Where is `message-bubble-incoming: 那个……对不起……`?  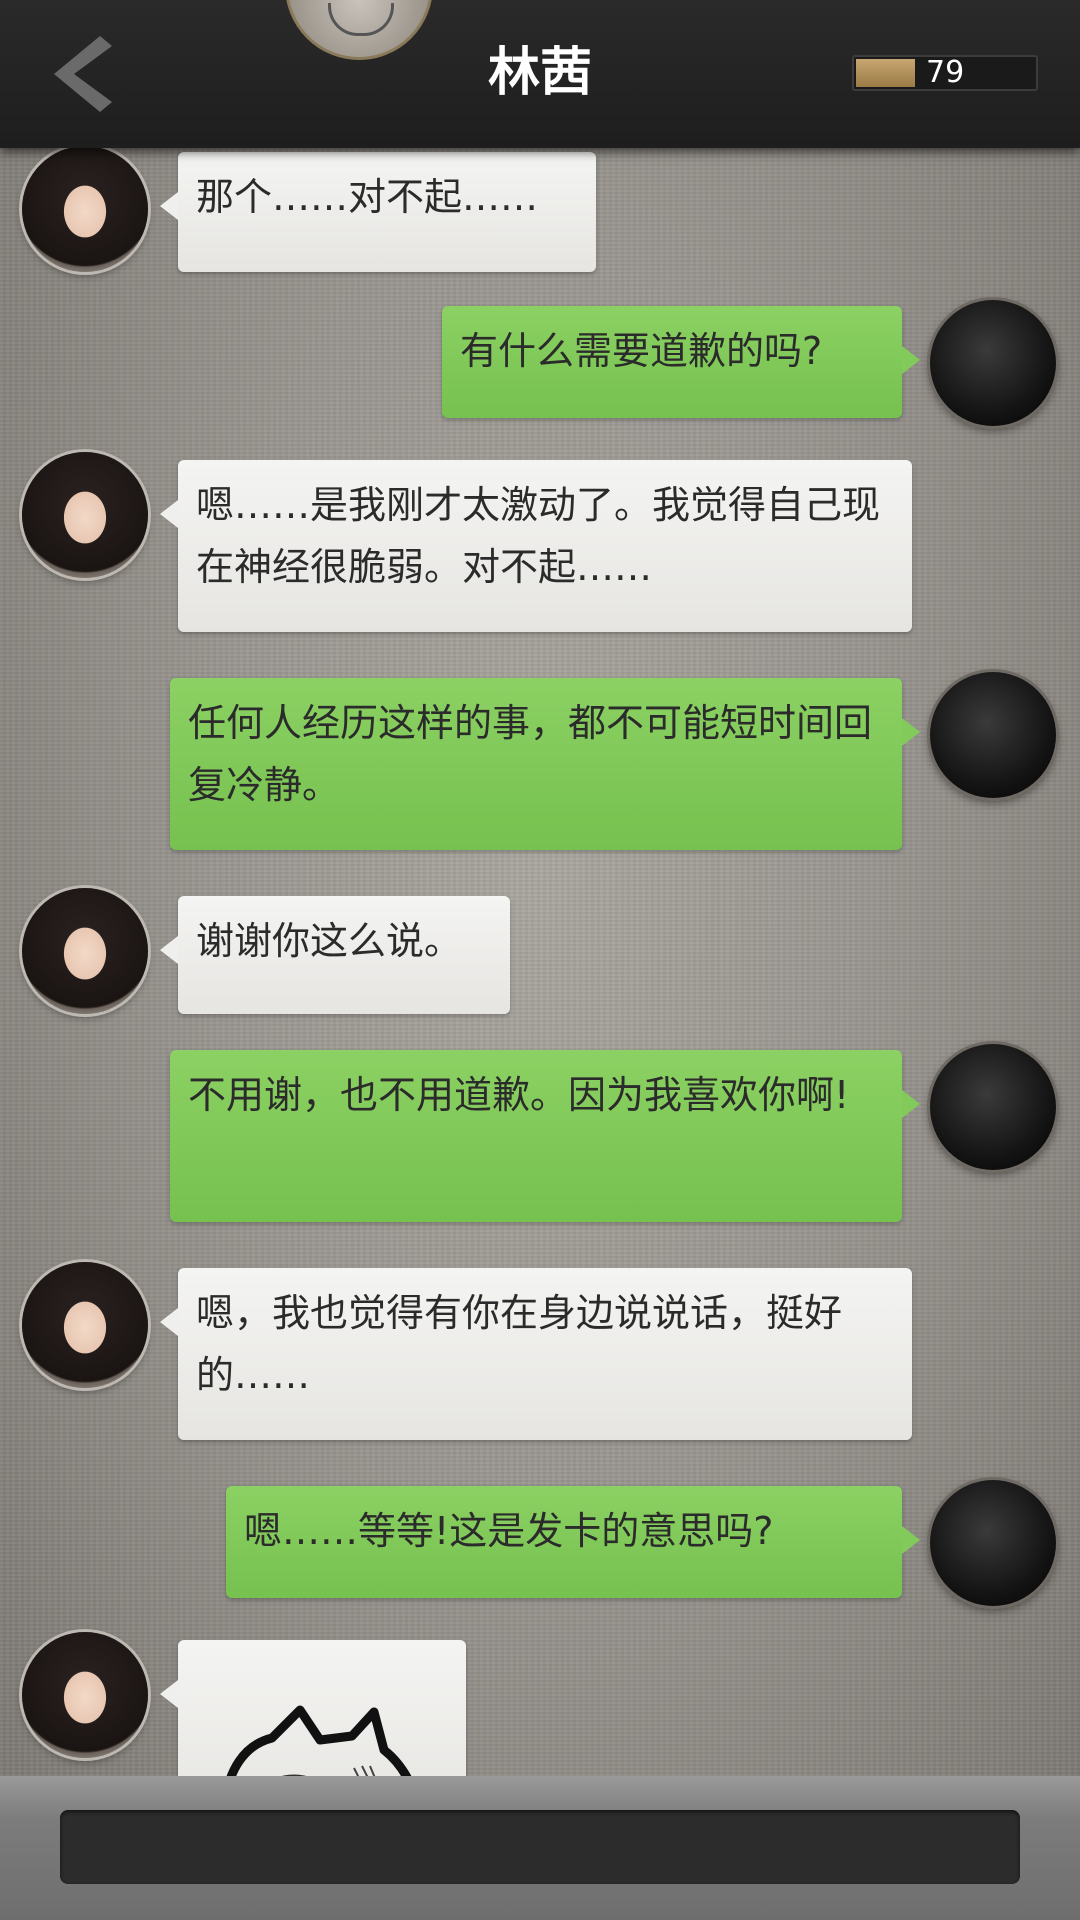
message-bubble-incoming: 那个……对不起…… is located at coordinates (378, 212).